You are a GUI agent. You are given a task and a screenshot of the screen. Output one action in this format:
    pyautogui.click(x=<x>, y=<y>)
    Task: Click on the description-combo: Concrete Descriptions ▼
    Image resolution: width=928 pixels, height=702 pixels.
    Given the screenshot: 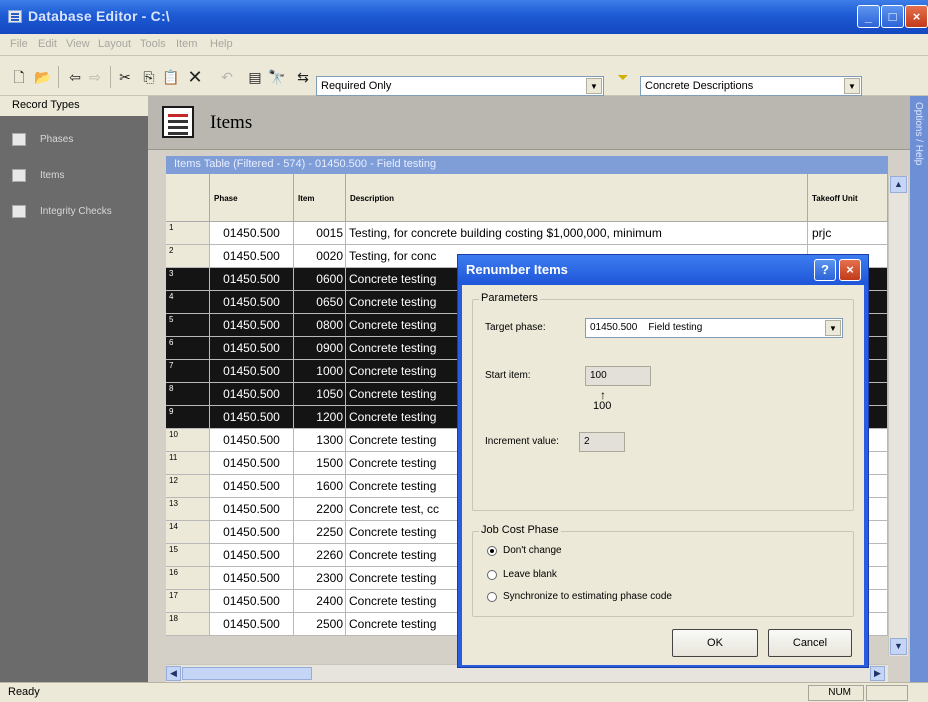 What is the action you would take?
    pyautogui.click(x=751, y=86)
    